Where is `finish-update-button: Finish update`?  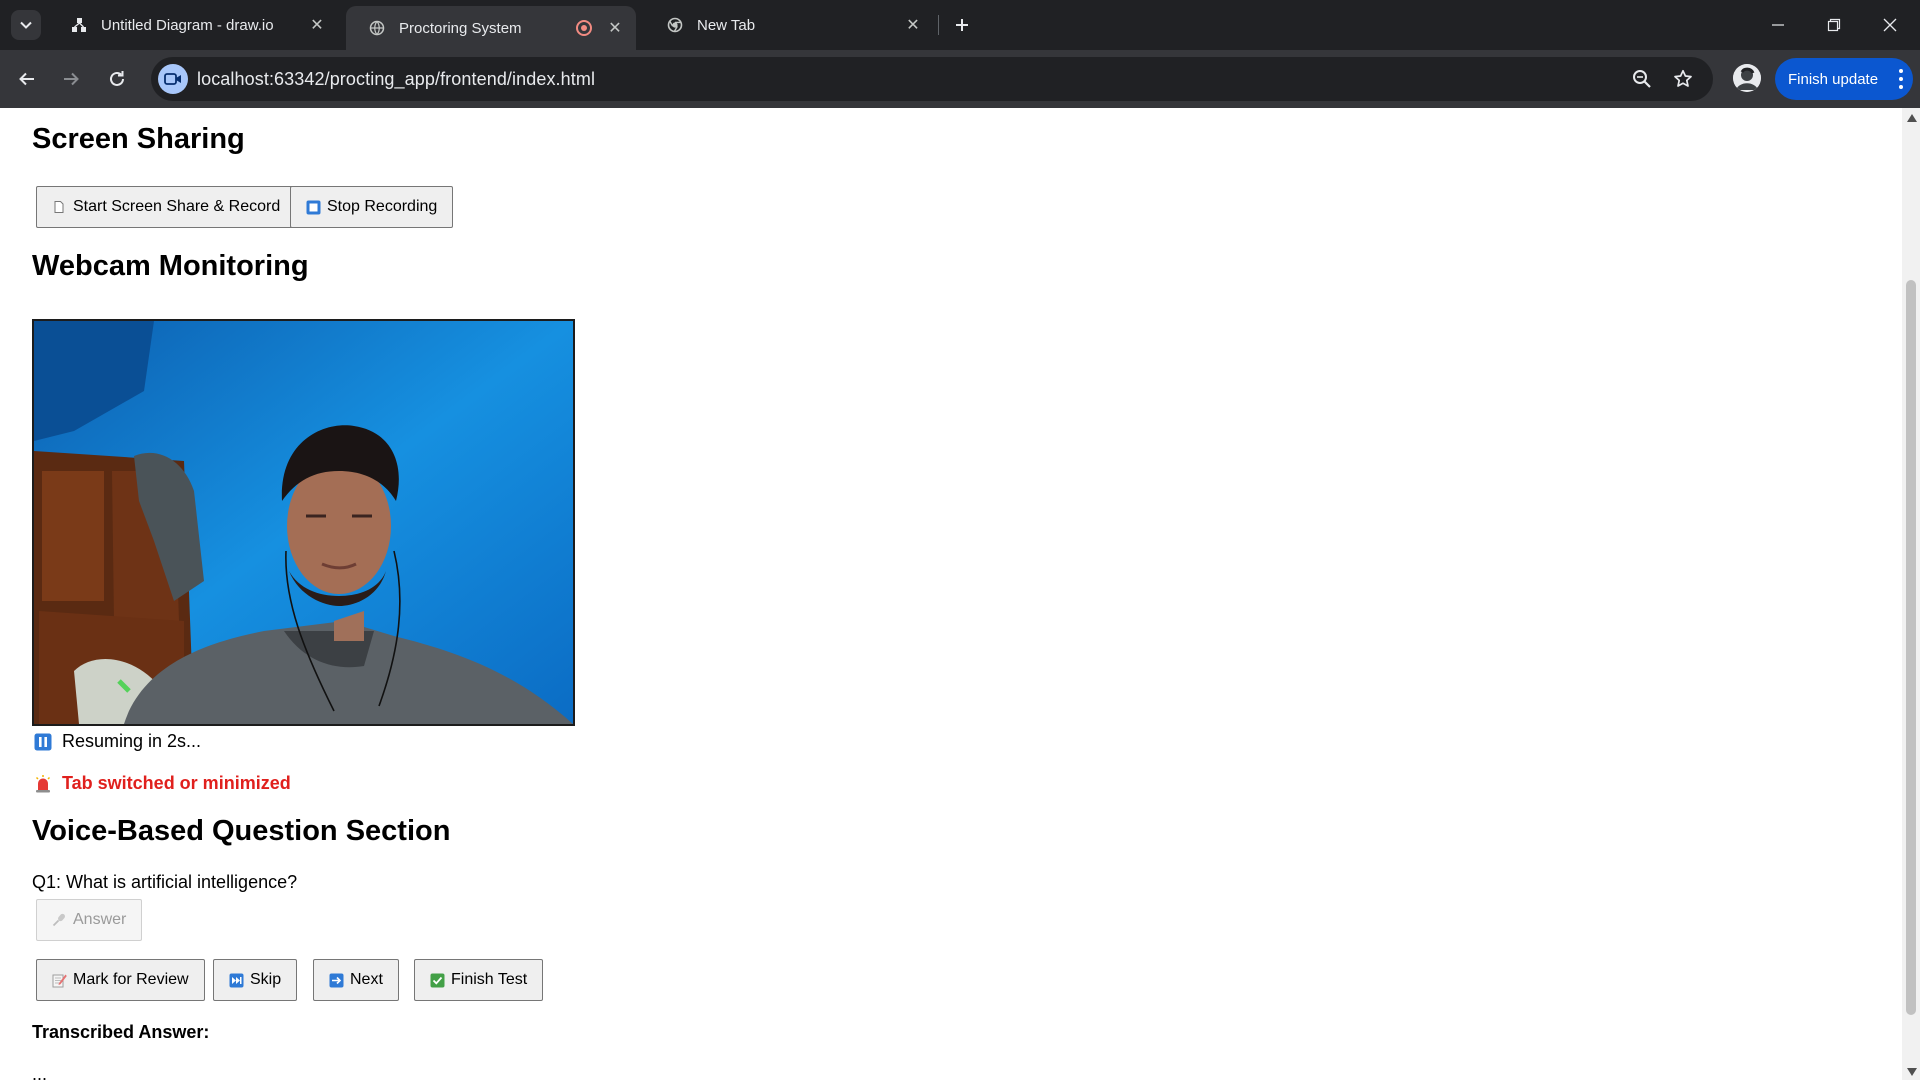 finish-update-button: Finish update is located at coordinates (1844, 79).